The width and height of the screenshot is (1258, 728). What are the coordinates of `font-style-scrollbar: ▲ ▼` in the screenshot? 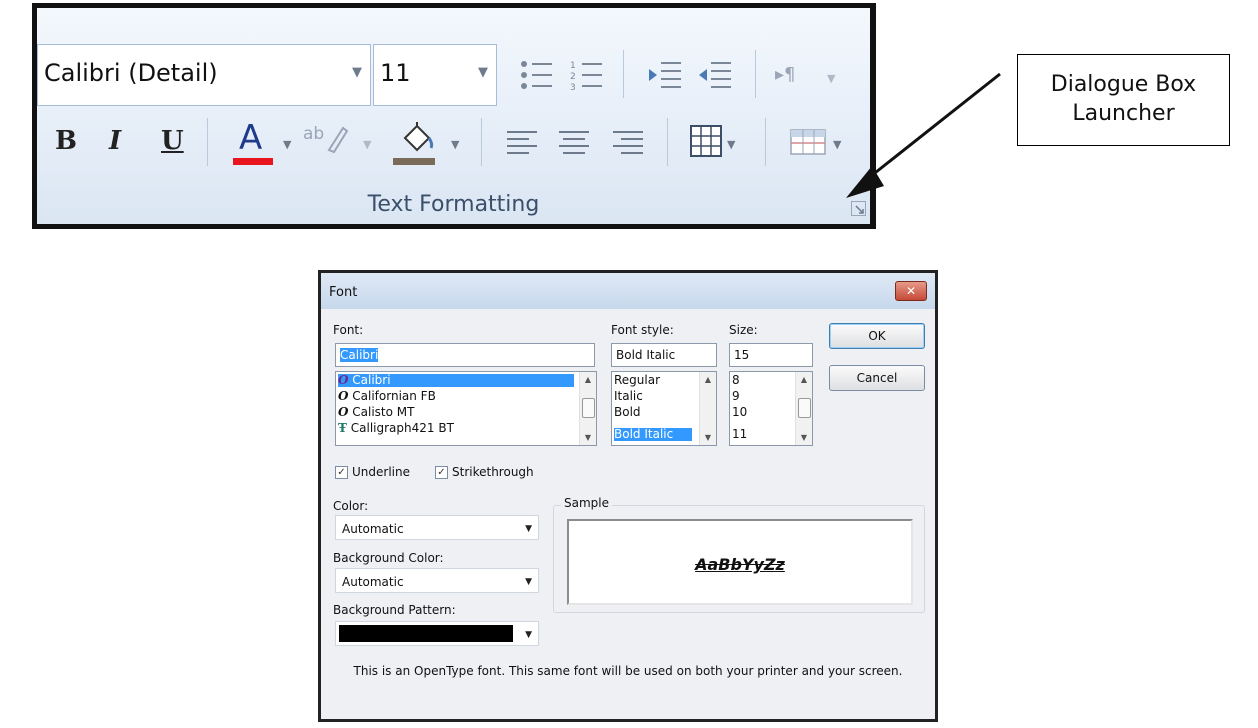 It's located at (707, 408).